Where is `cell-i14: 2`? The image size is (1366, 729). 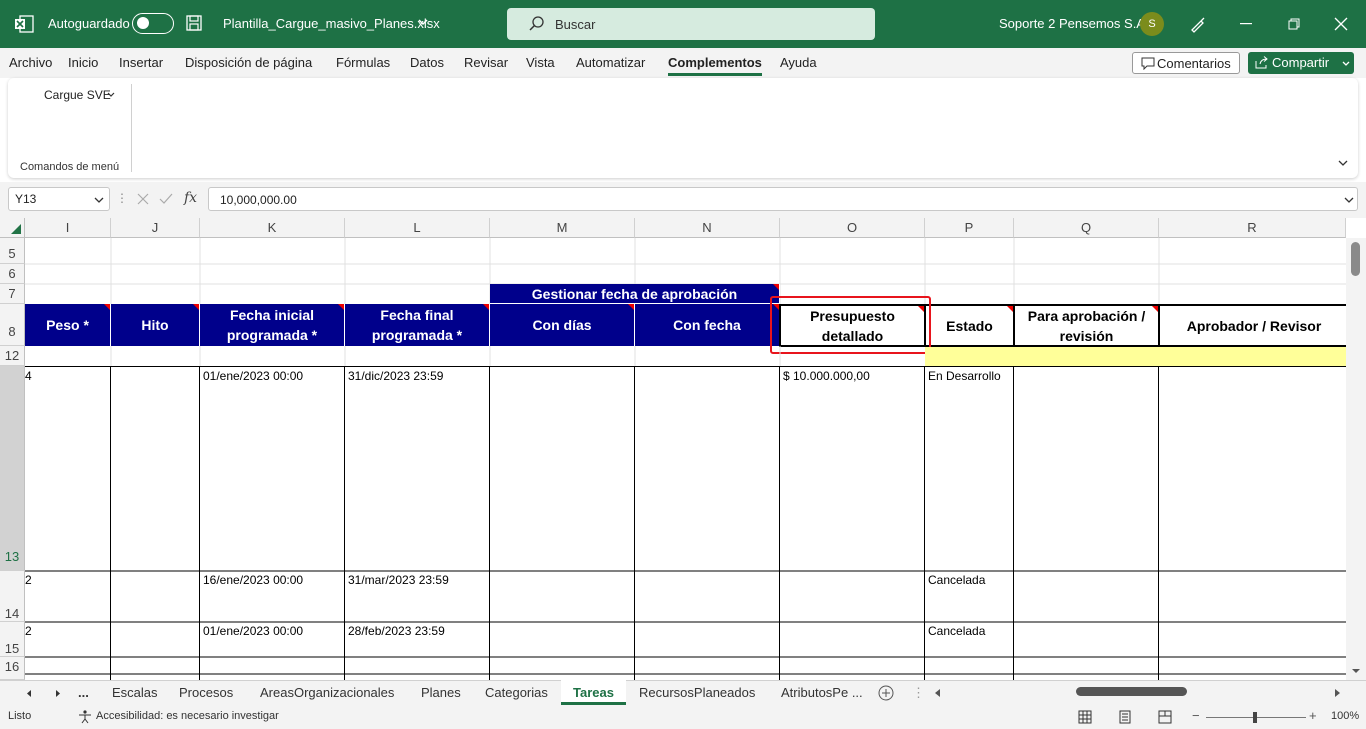
cell-i14: 2 is located at coordinates (28, 580).